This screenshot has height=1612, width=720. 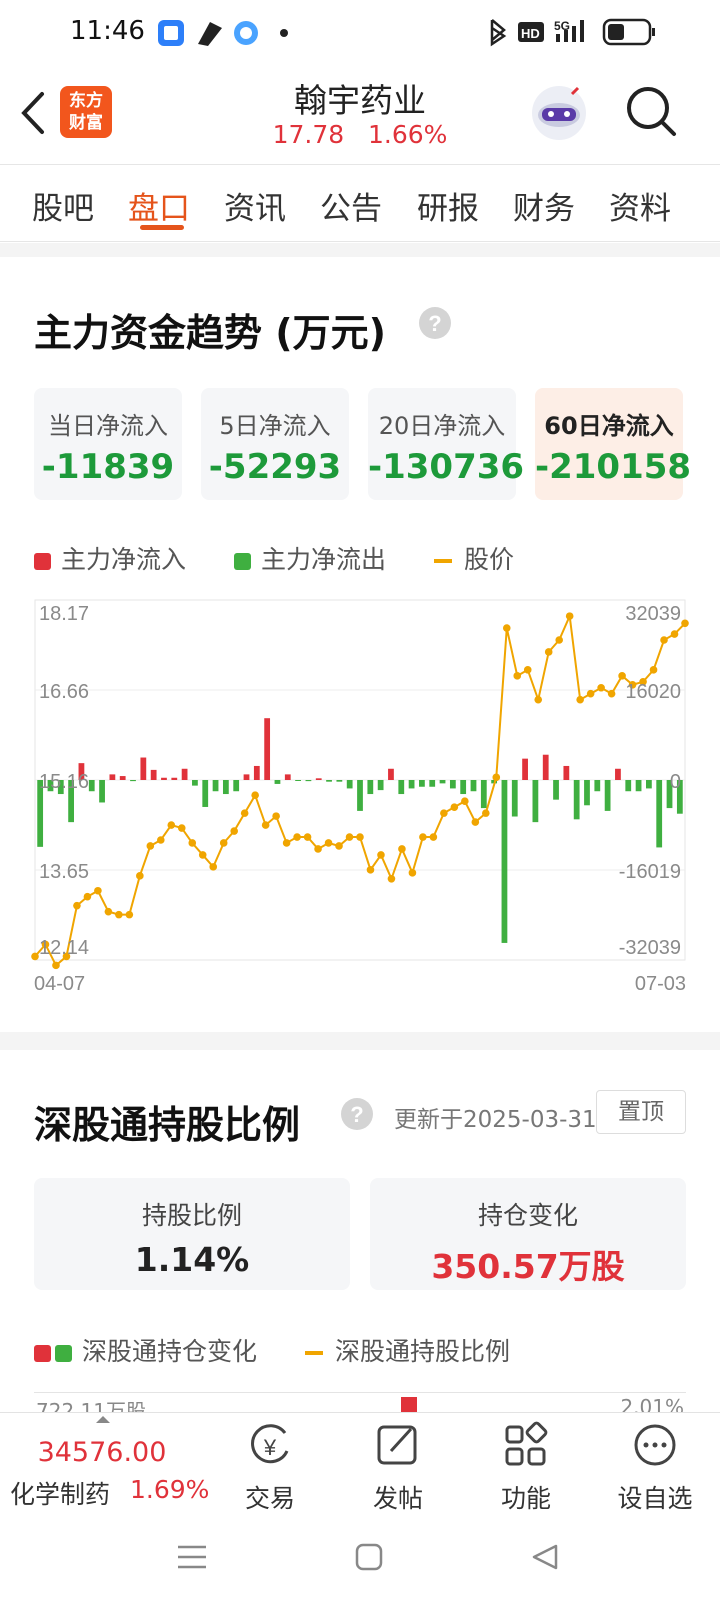 I want to click on bottom-toolbar: 34576.00 化学制药 1.69% ¥ 交易 发帖 功能 设自选, so click(x=360, y=1463).